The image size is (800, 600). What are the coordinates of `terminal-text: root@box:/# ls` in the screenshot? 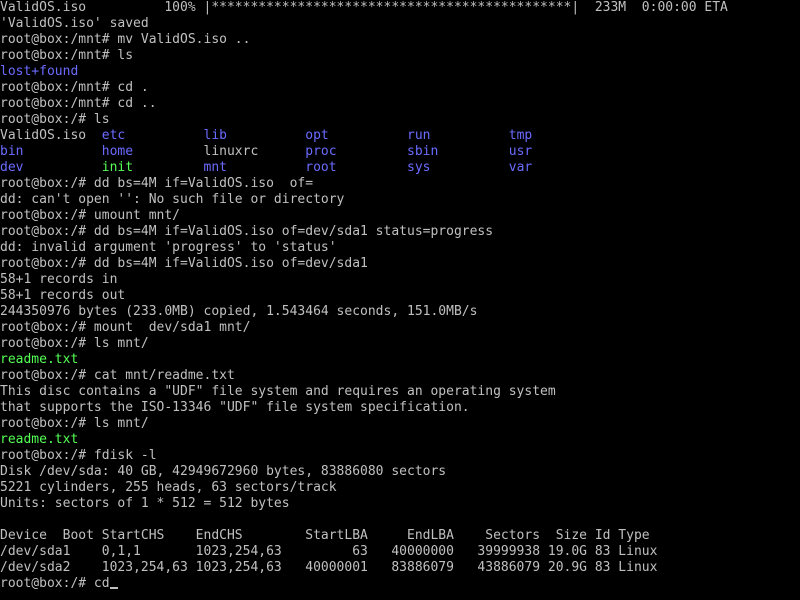 It's located at (55, 119).